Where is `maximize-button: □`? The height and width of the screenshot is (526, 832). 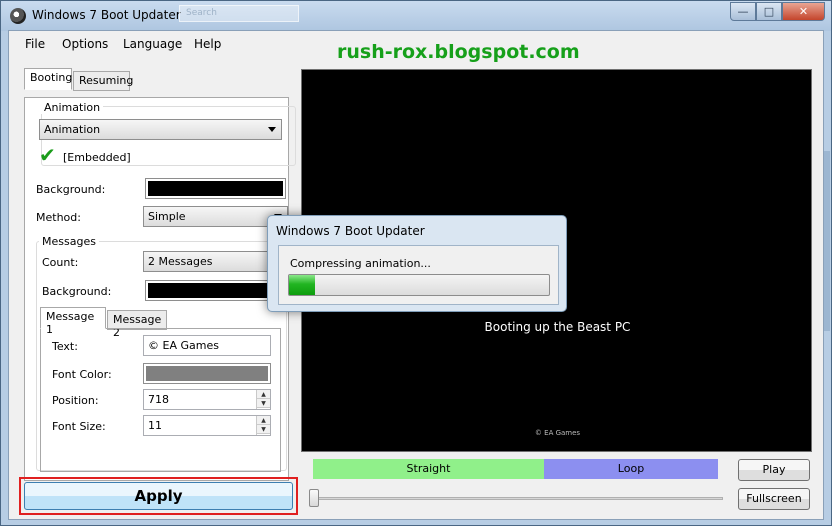 maximize-button: □ is located at coordinates (769, 11).